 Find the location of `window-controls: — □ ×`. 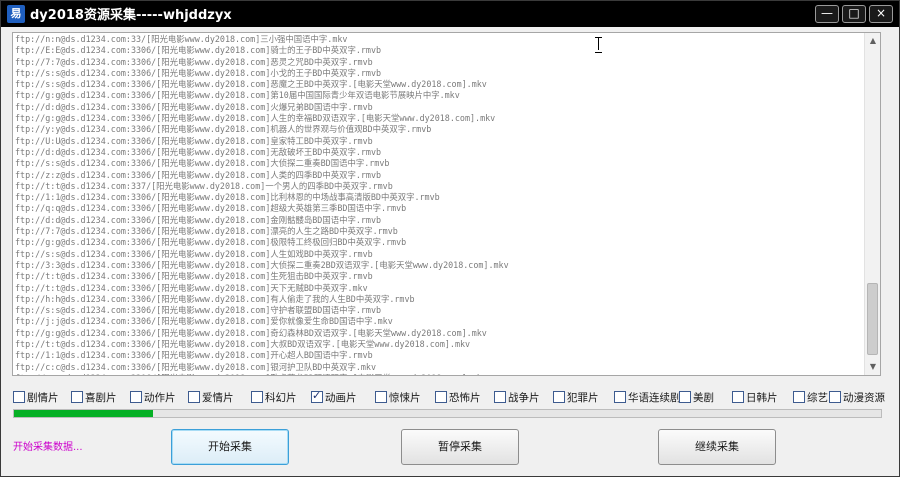

window-controls: — □ × is located at coordinates (854, 14).